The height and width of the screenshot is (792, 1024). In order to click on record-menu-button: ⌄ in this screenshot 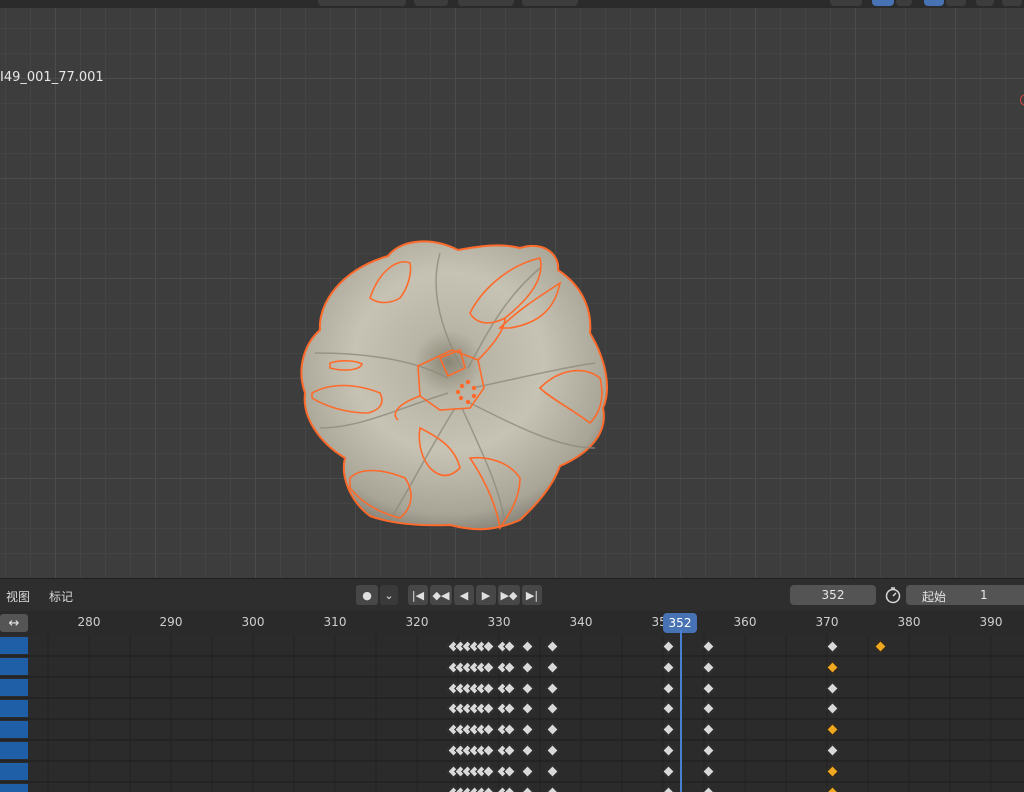, I will do `click(389, 595)`.